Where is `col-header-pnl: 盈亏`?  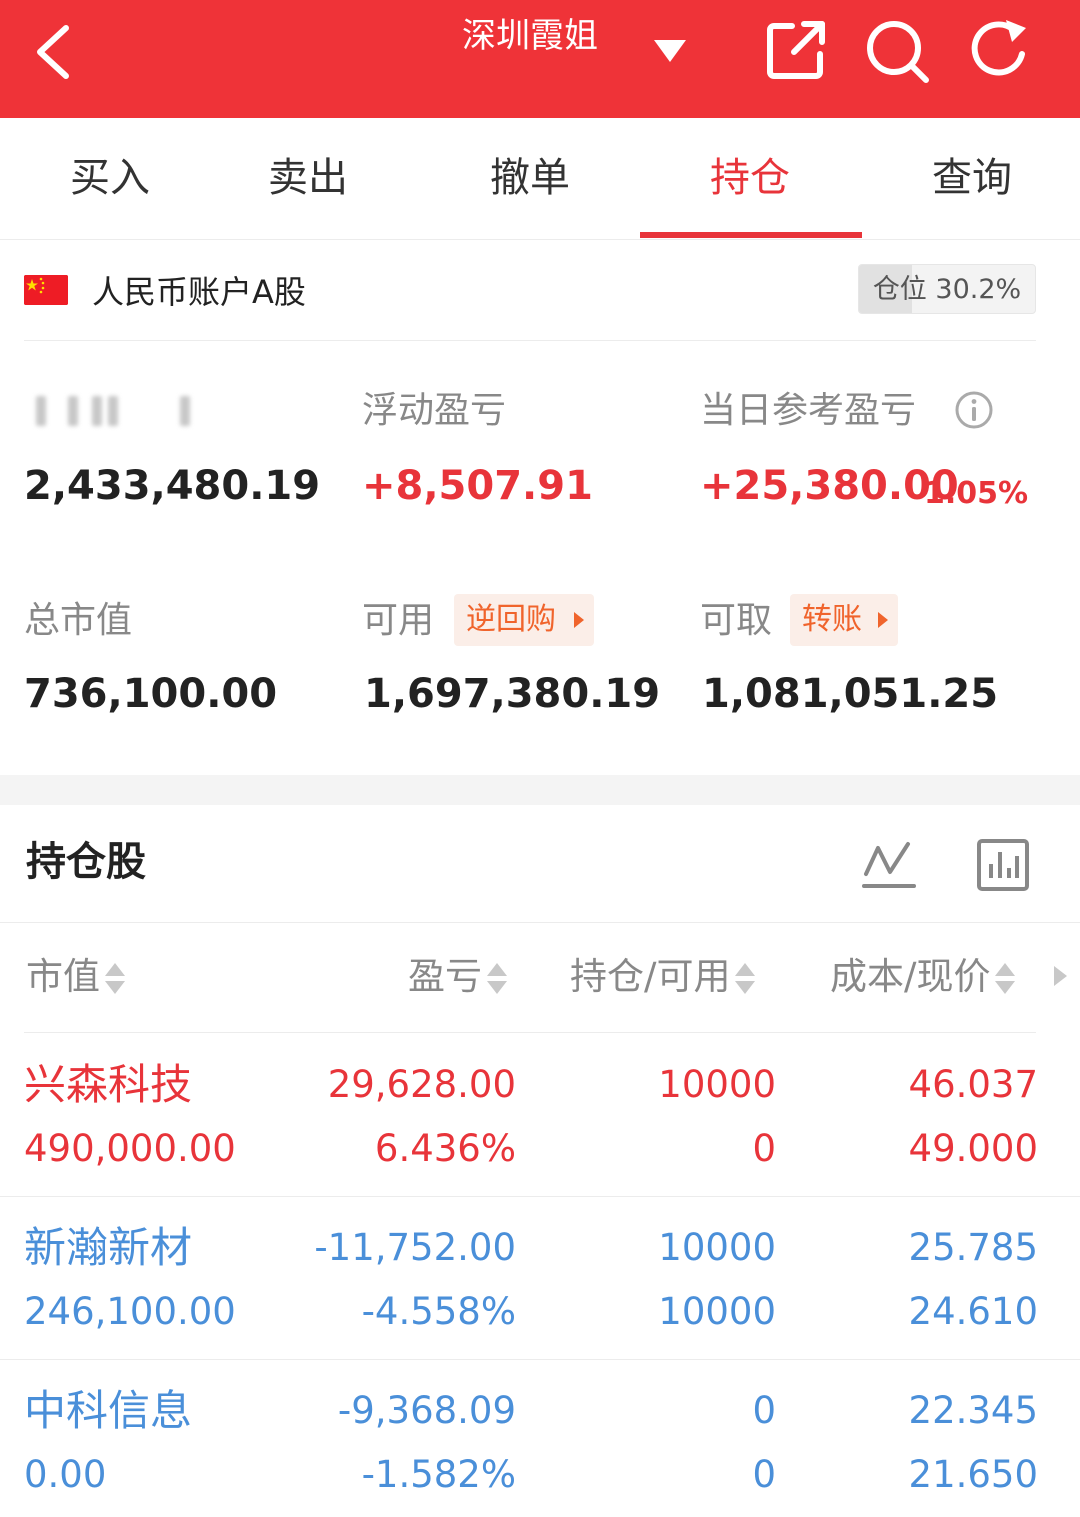
col-header-pnl: 盈亏 is located at coordinates (458, 977).